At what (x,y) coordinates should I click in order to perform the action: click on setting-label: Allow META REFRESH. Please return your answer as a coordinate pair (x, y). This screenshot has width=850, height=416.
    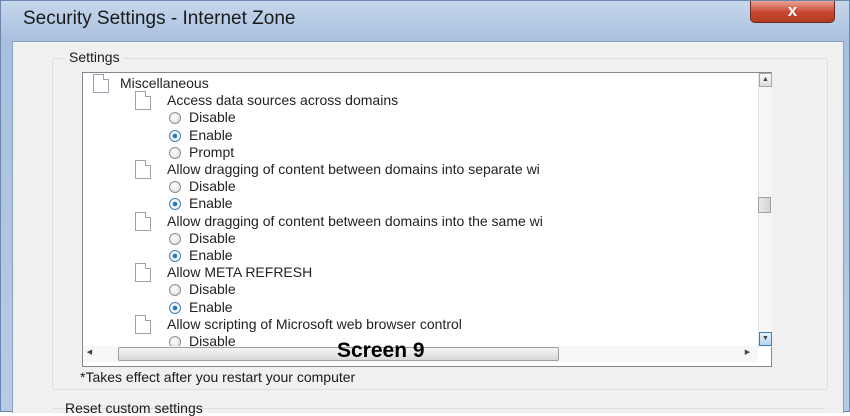
    Looking at the image, I should click on (240, 272).